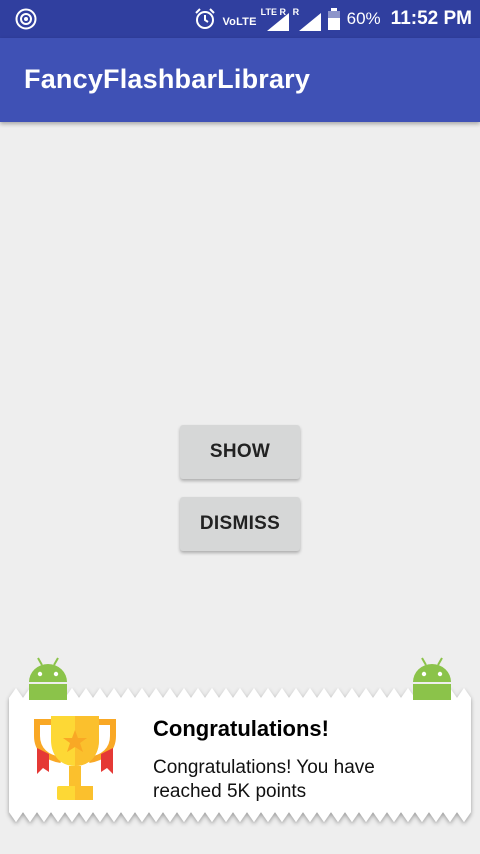  I want to click on battery-percent: 60%, so click(363, 18).